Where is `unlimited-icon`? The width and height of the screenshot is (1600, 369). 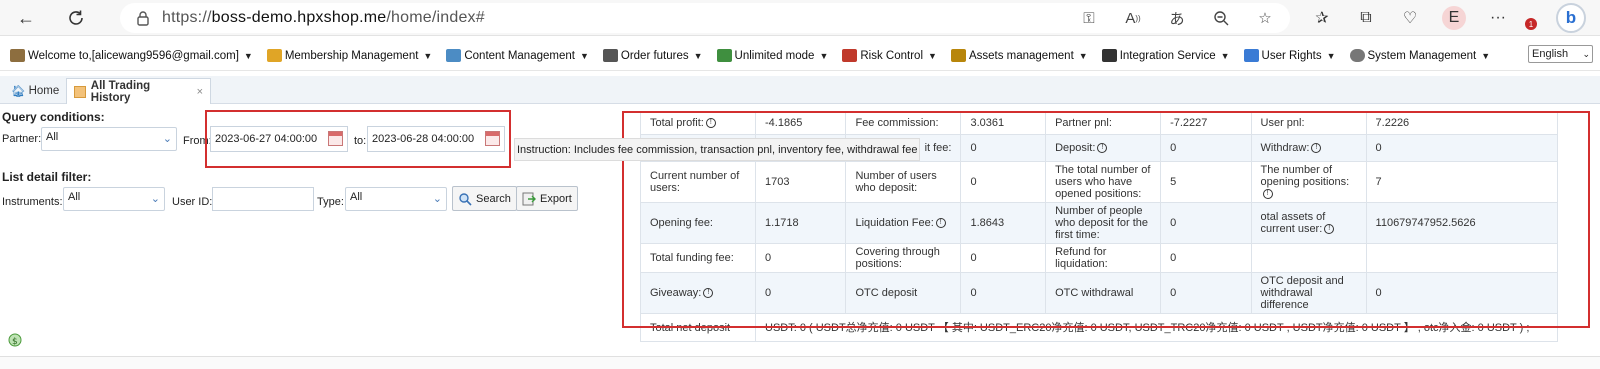 unlimited-icon is located at coordinates (724, 55).